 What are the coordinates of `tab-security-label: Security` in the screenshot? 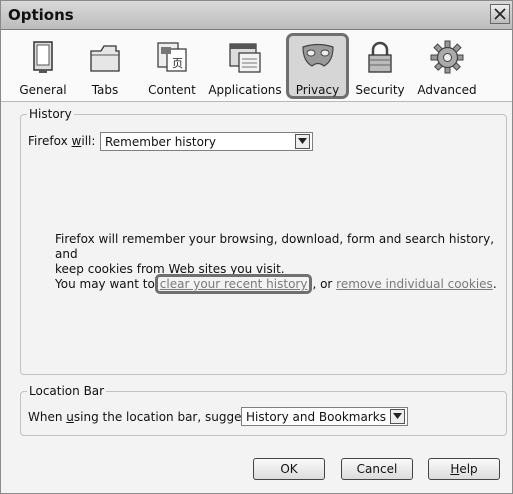 It's located at (380, 90).